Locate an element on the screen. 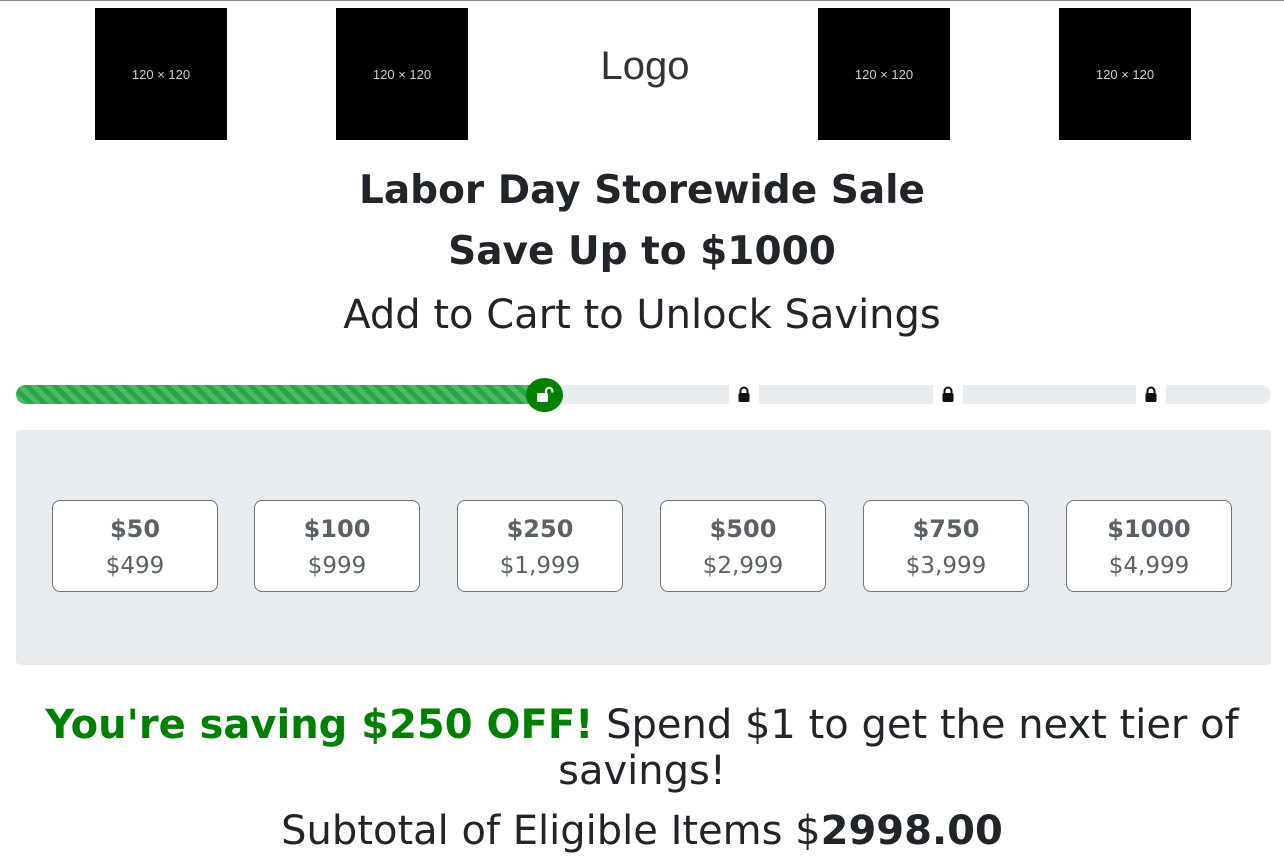 Image resolution: width=1284 pixels, height=856 pixels. tier-discount: $1000 is located at coordinates (1149, 529).